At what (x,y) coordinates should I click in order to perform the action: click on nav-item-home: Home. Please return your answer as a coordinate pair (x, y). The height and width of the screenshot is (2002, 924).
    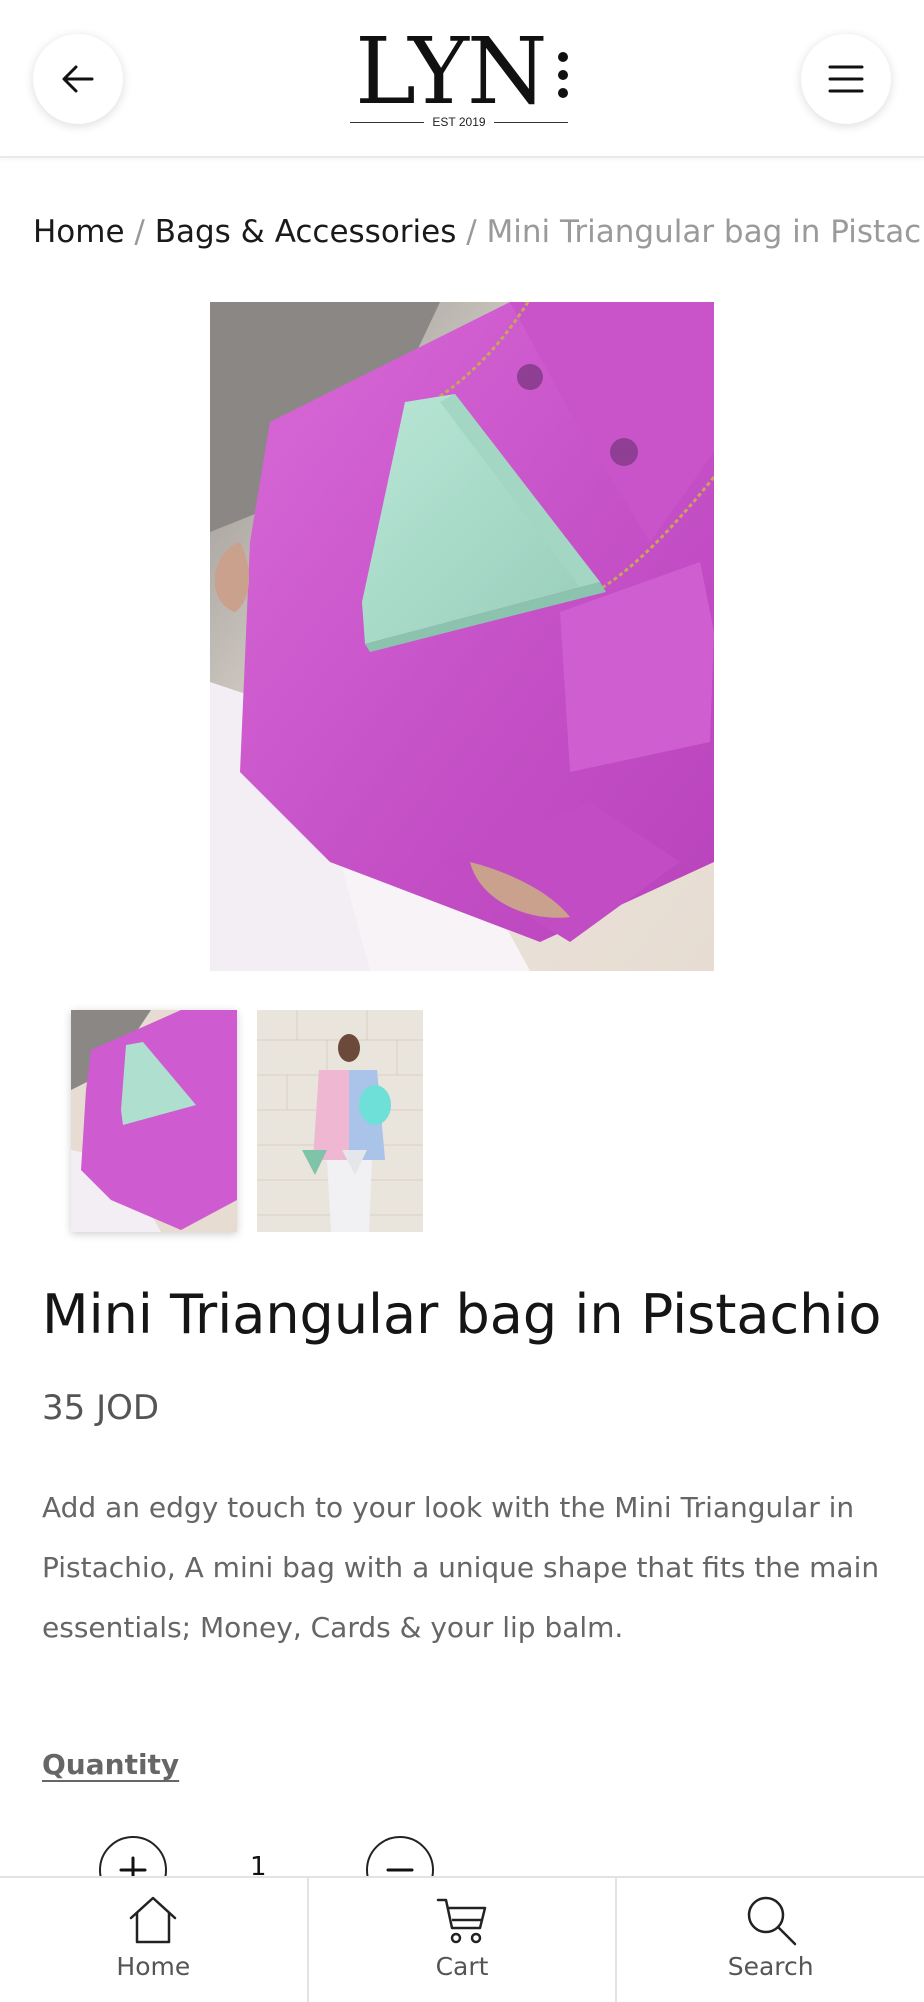
    Looking at the image, I should click on (153, 1940).